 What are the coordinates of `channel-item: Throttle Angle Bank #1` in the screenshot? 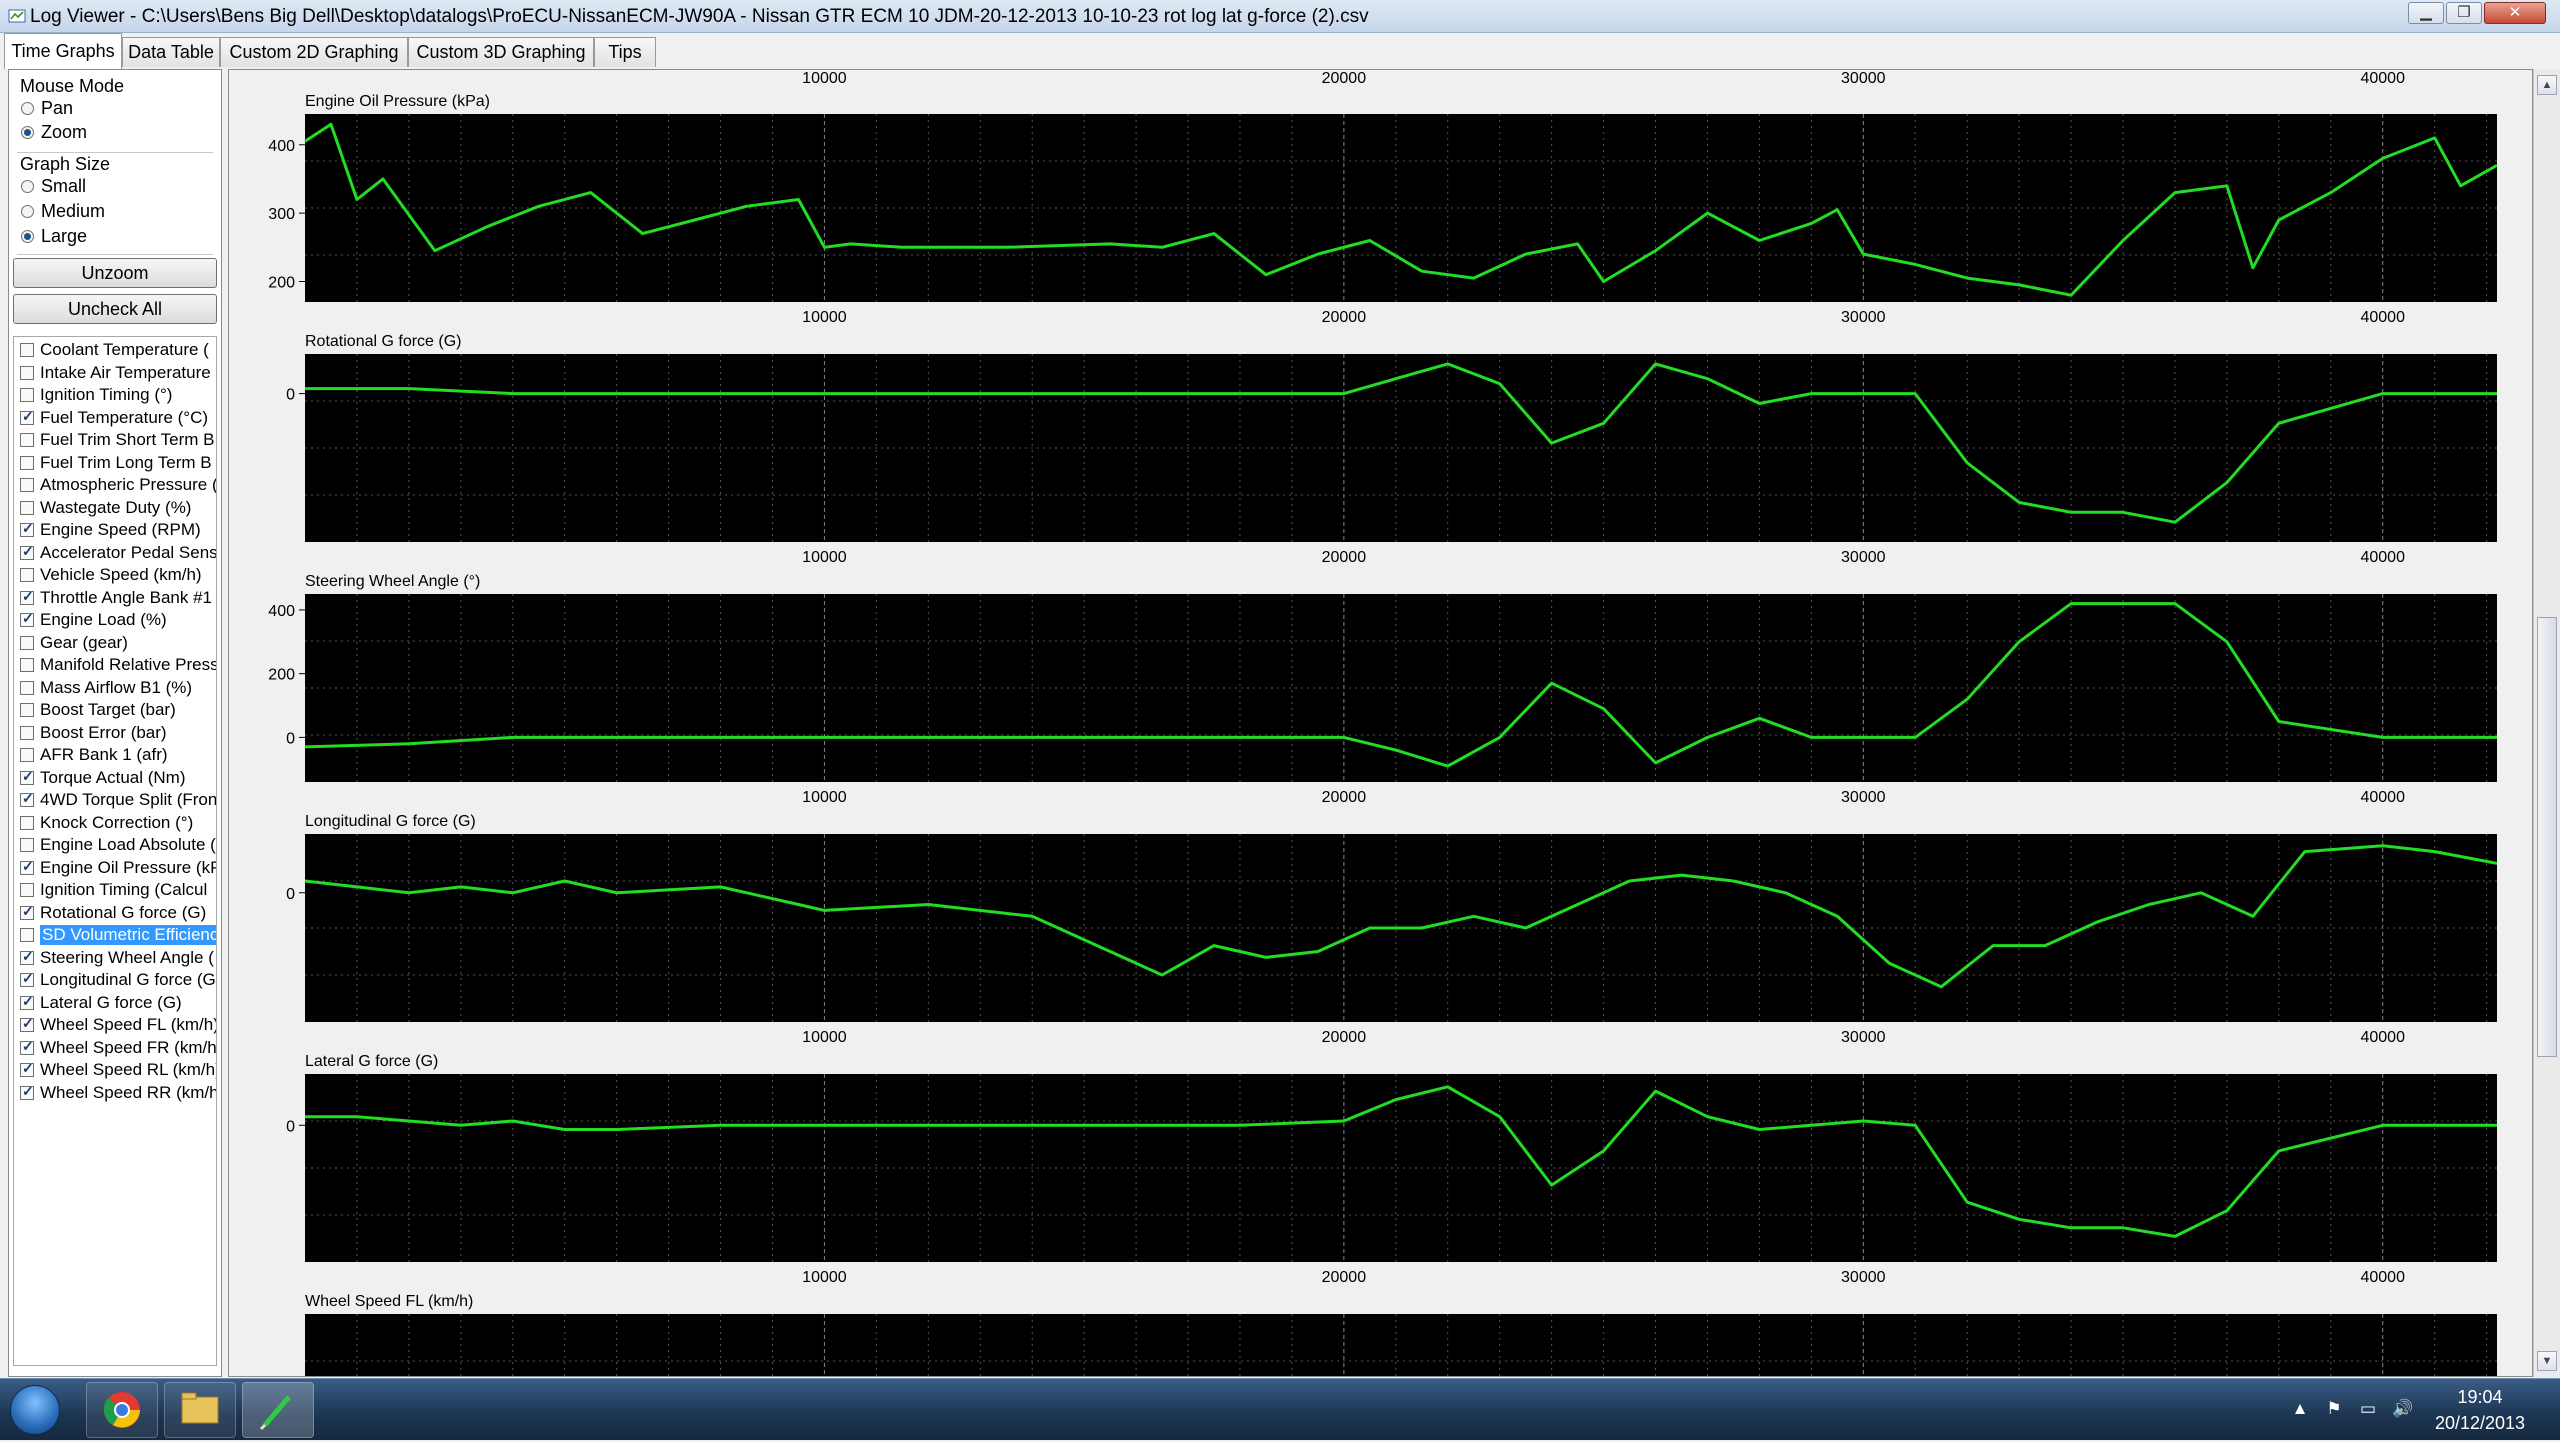 It's located at (115, 598).